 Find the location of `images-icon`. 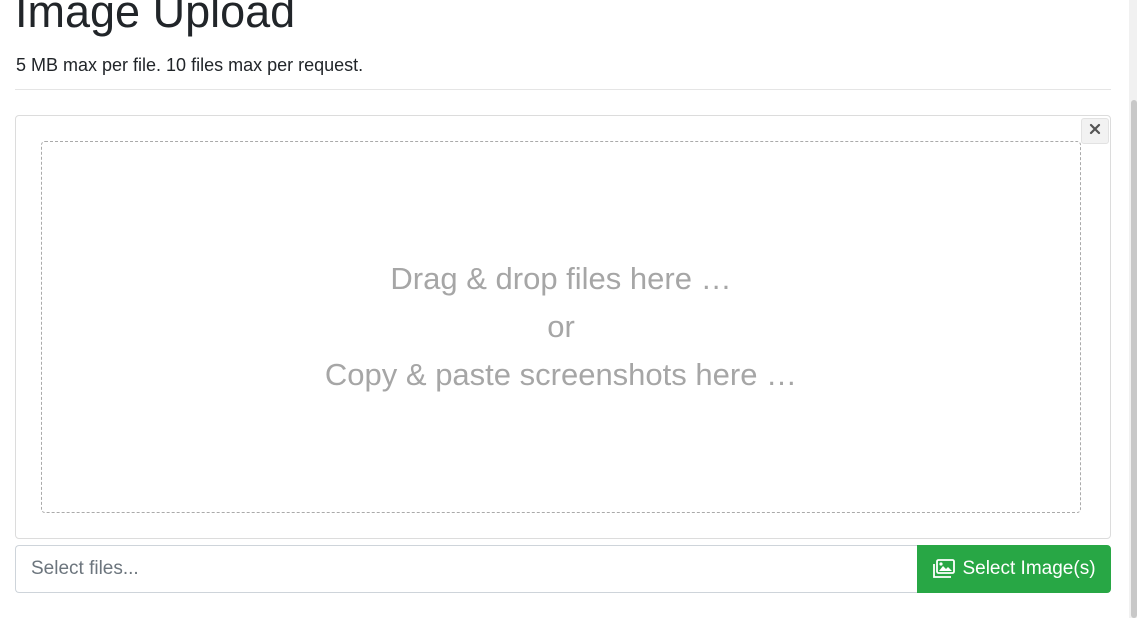

images-icon is located at coordinates (944, 569).